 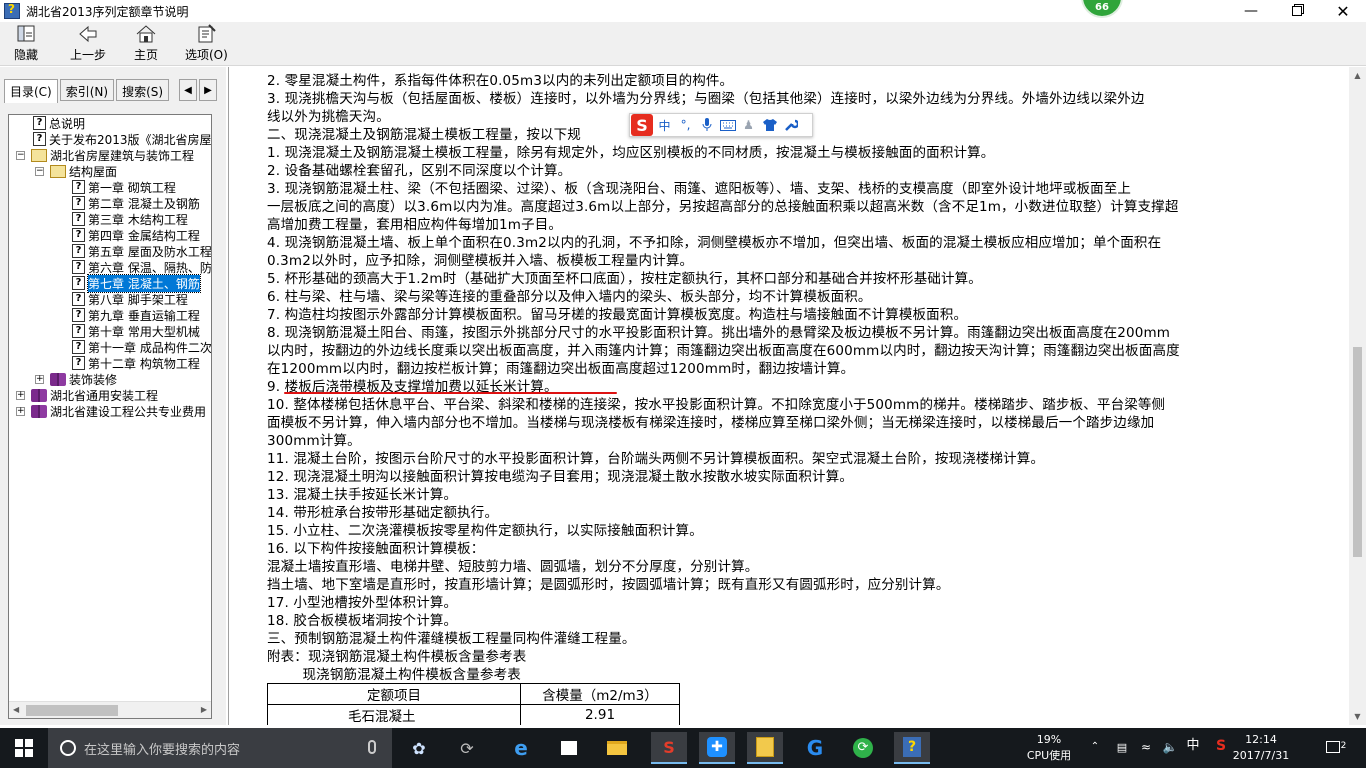 I want to click on tree-item: 湖北省通用安装工程, so click(x=94, y=395).